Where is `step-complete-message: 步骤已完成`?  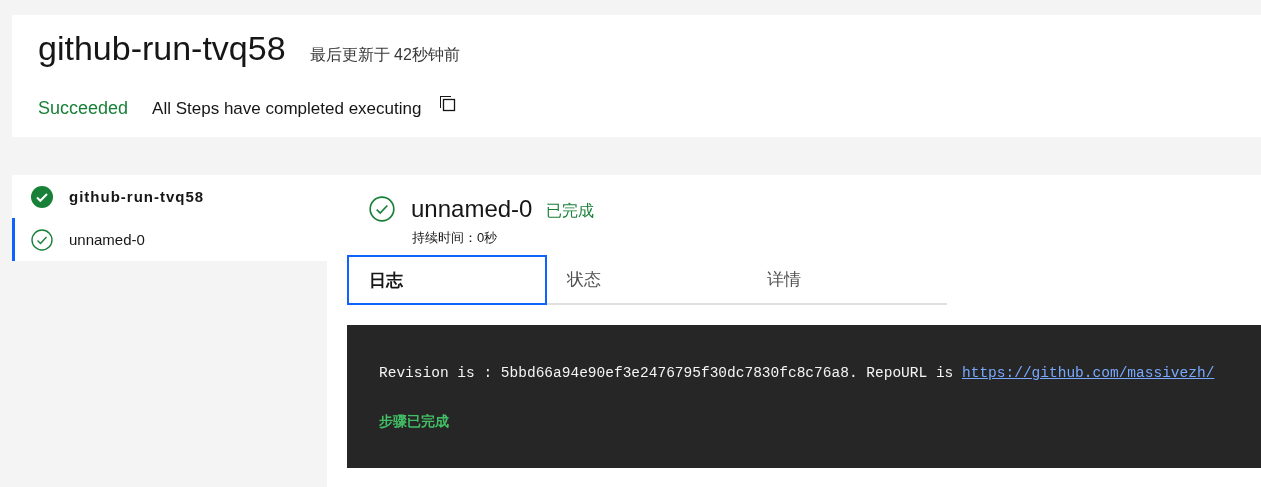 step-complete-message: 步骤已完成 is located at coordinates (414, 422).